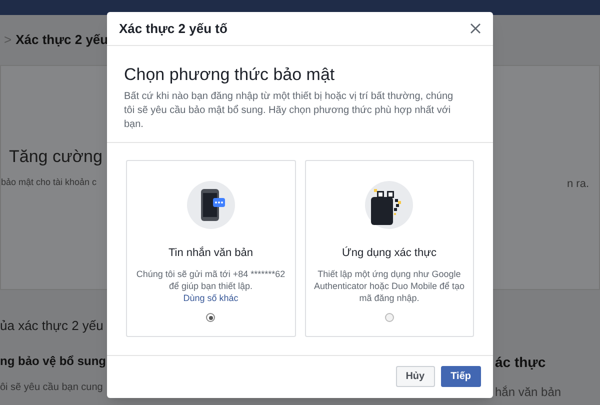  I want to click on phone-message-icon, so click(210, 205).